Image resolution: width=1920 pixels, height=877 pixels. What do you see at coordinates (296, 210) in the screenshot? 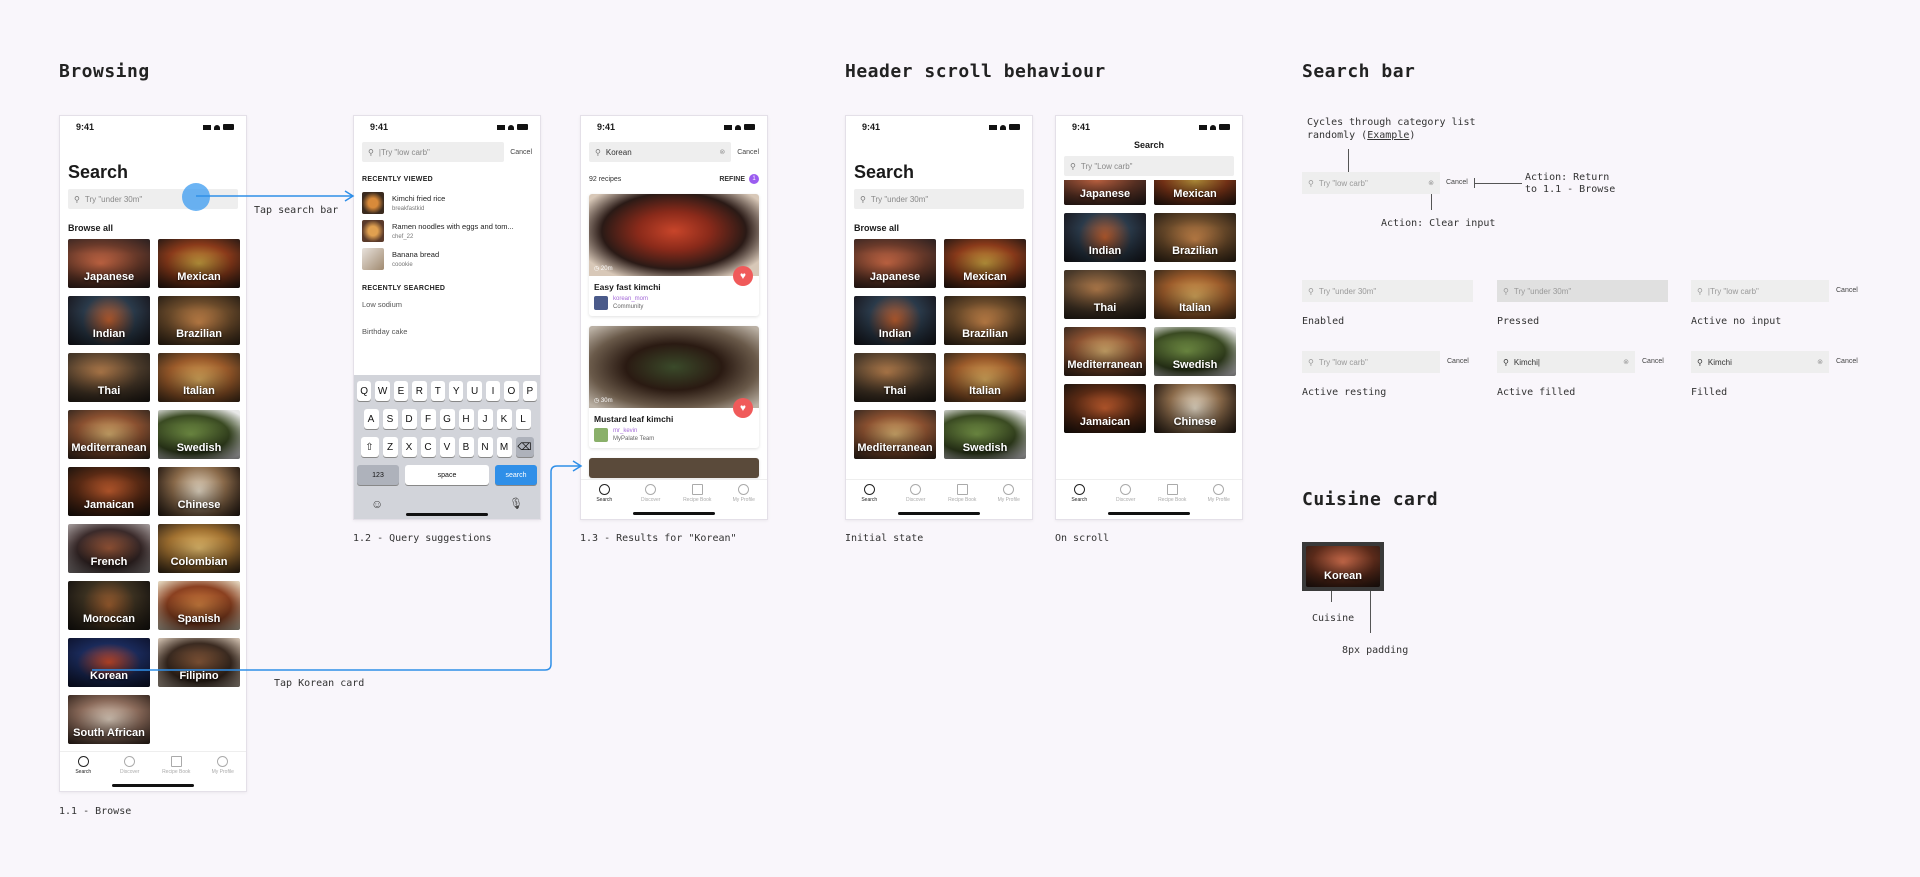
I see `annotation-tap-search: Tap search bar` at bounding box center [296, 210].